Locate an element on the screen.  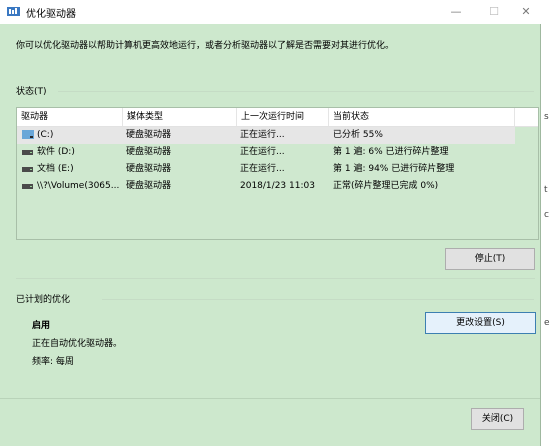
window-title: 优化驱动器 is located at coordinates (51, 14).